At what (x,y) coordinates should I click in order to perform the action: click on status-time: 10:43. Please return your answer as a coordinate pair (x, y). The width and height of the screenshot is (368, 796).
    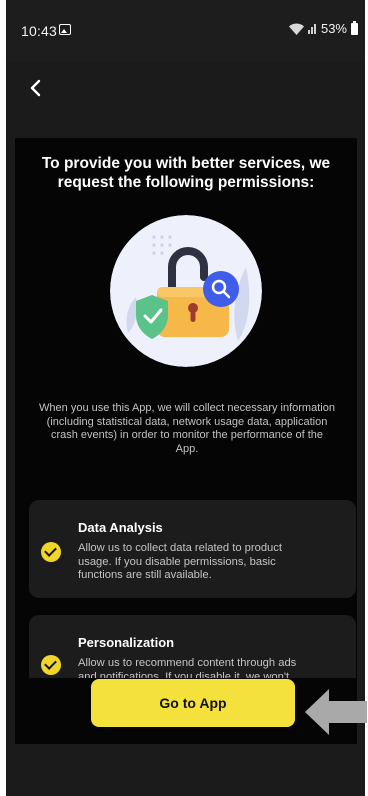
    Looking at the image, I should click on (39, 31).